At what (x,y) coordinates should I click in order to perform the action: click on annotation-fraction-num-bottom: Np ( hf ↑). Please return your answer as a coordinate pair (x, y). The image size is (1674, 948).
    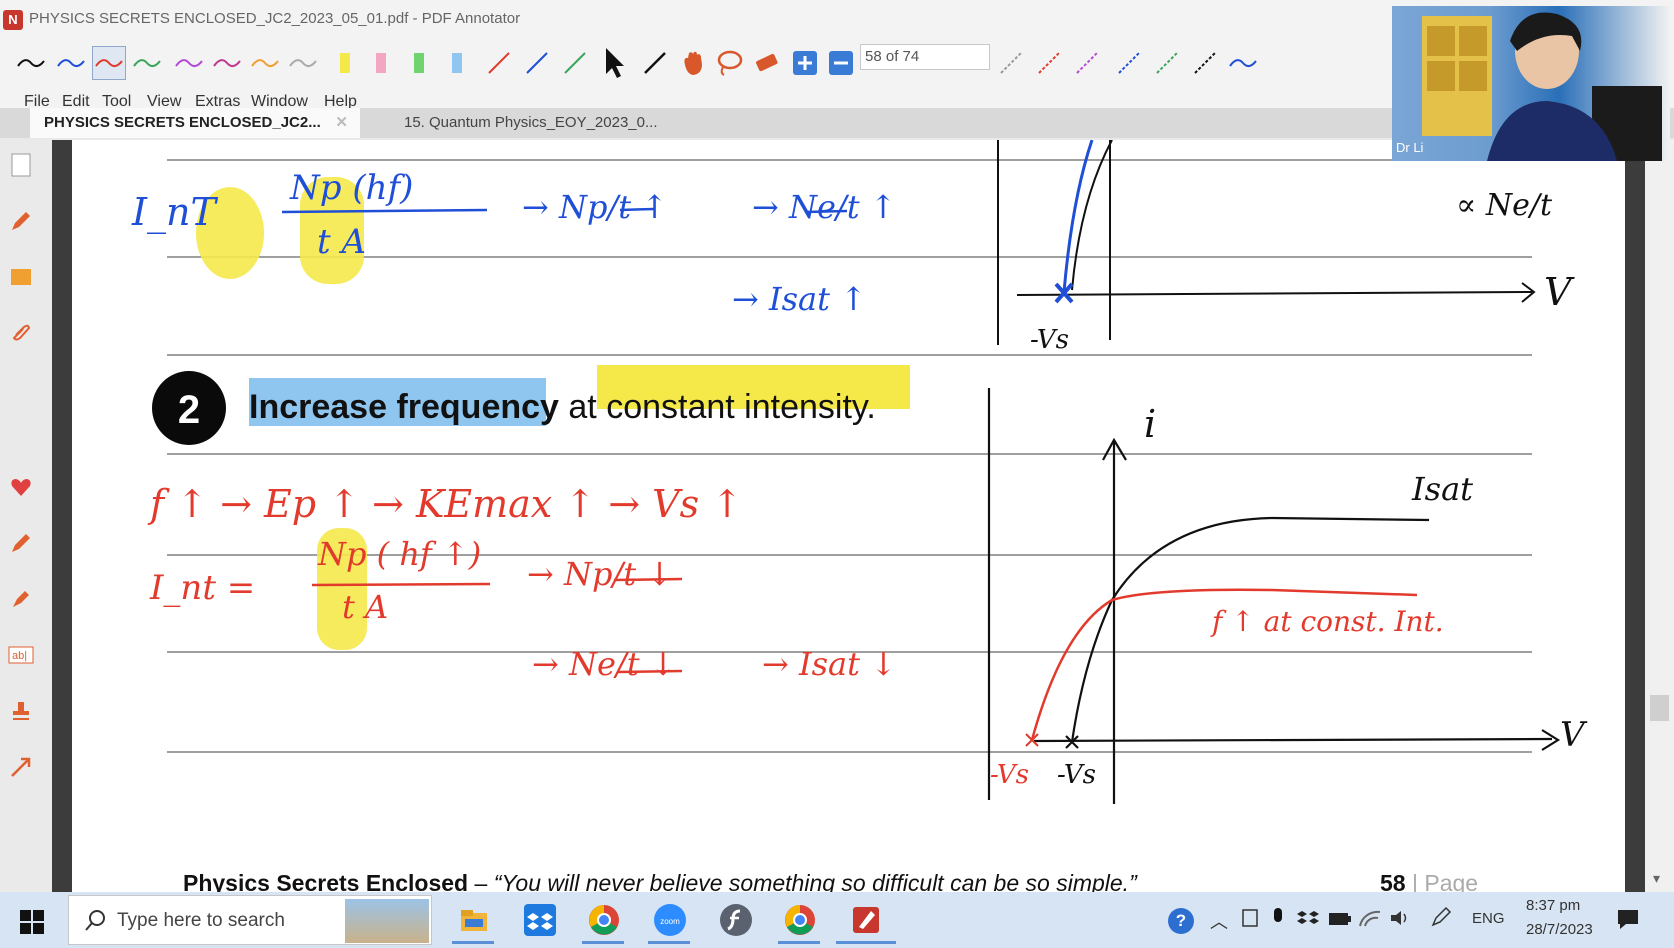
    Looking at the image, I should click on (400, 554).